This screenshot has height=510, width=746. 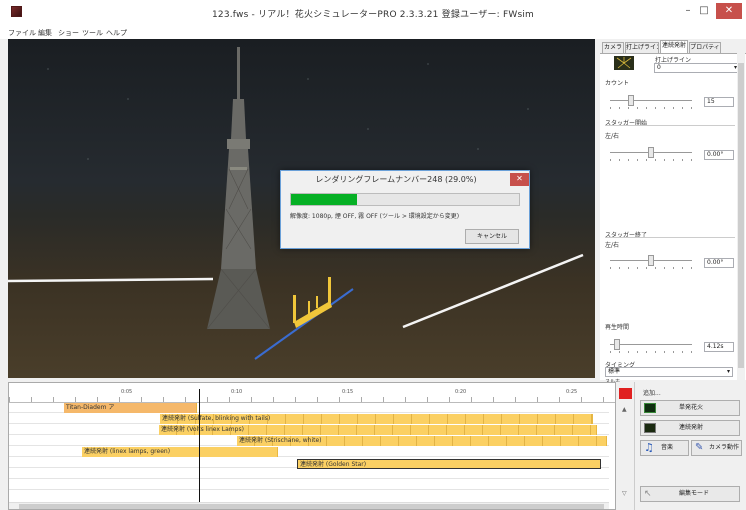 I want to click on ruler-label: 0:05, so click(x=127, y=392).